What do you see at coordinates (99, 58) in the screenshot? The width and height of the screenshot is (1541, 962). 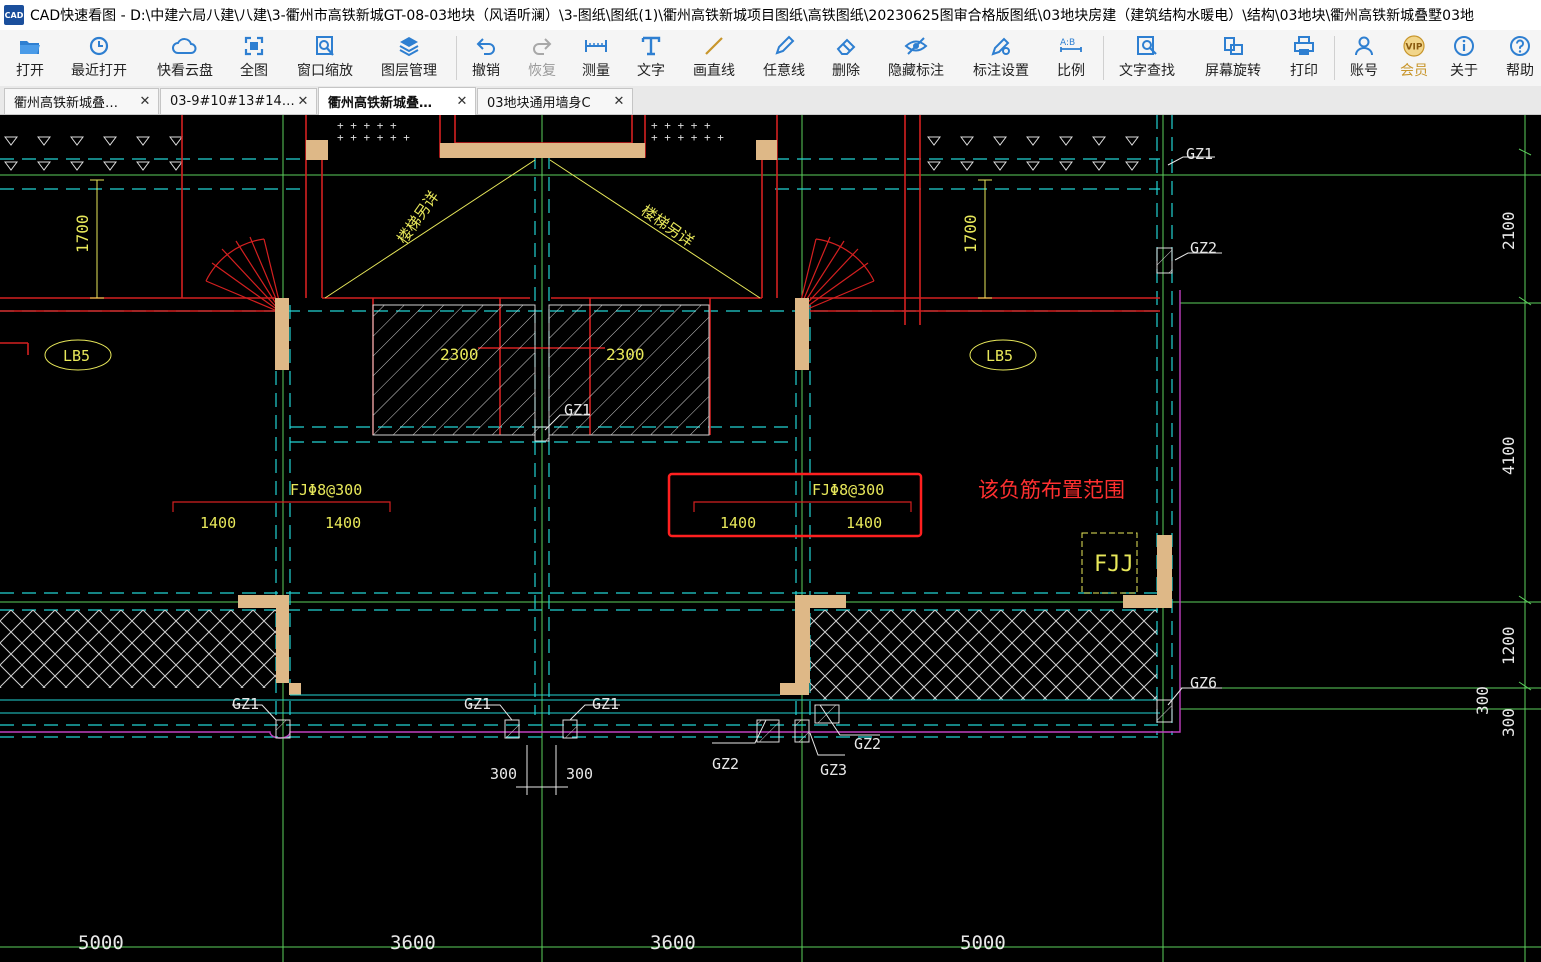 I see `recent-button: 最近打开` at bounding box center [99, 58].